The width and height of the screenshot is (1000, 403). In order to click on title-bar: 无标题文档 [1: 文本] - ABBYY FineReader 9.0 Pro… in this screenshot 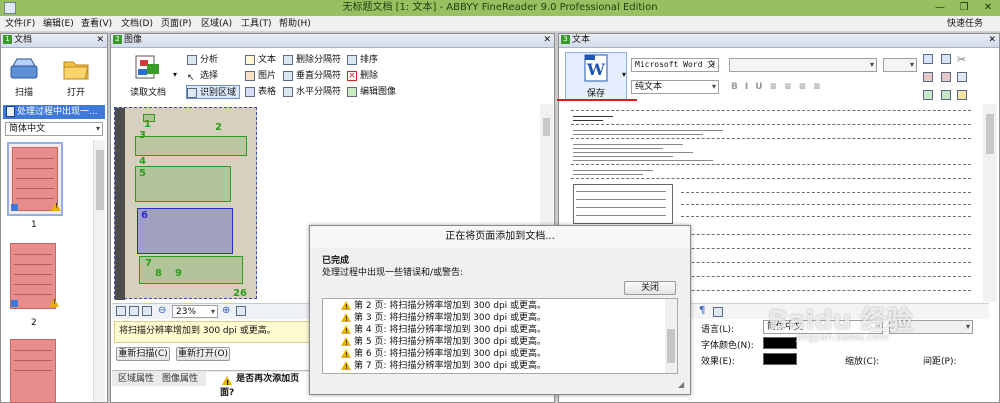, I will do `click(500, 8)`.